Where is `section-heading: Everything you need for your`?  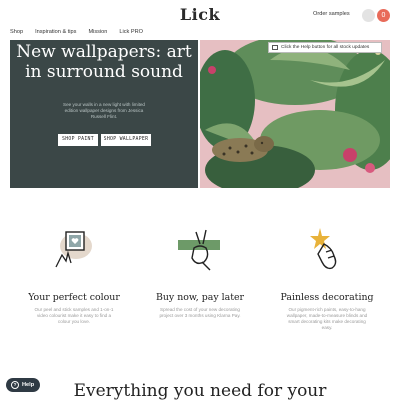
section-heading: Everything you need for your is located at coordinates (200, 391).